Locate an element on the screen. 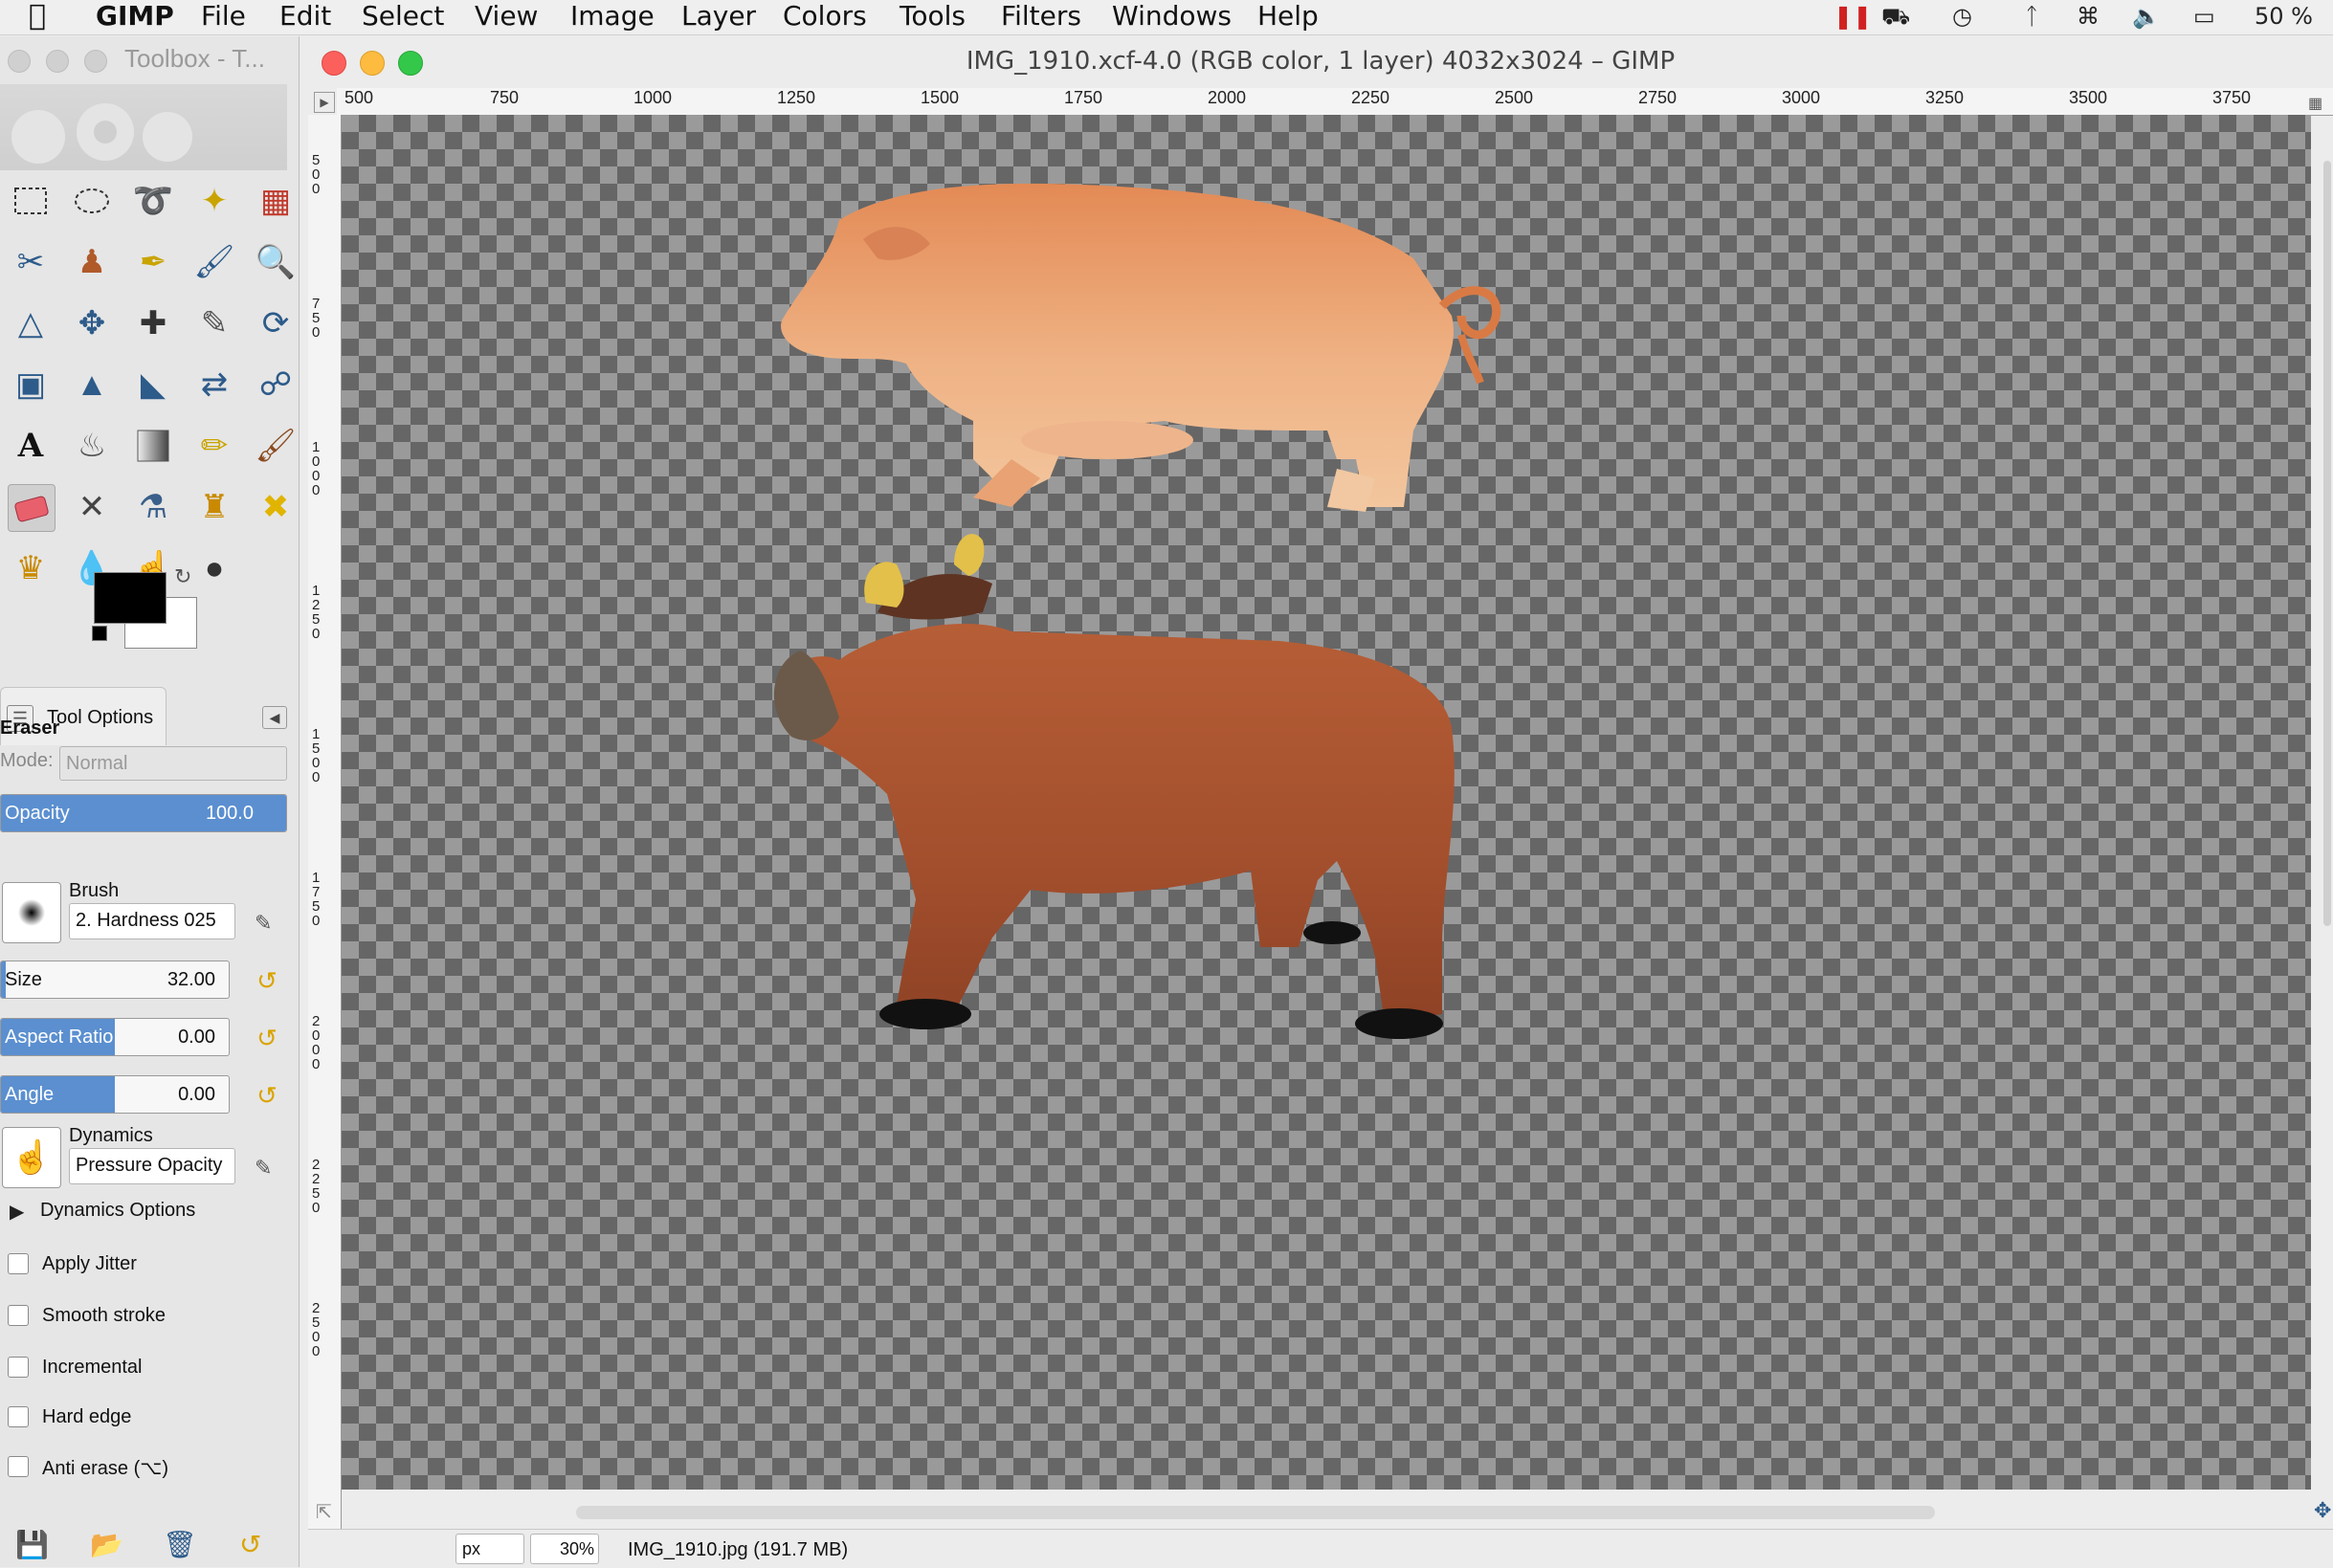 Image resolution: width=2333 pixels, height=1568 pixels. select-by-color-icon: ▦ is located at coordinates (276, 201).